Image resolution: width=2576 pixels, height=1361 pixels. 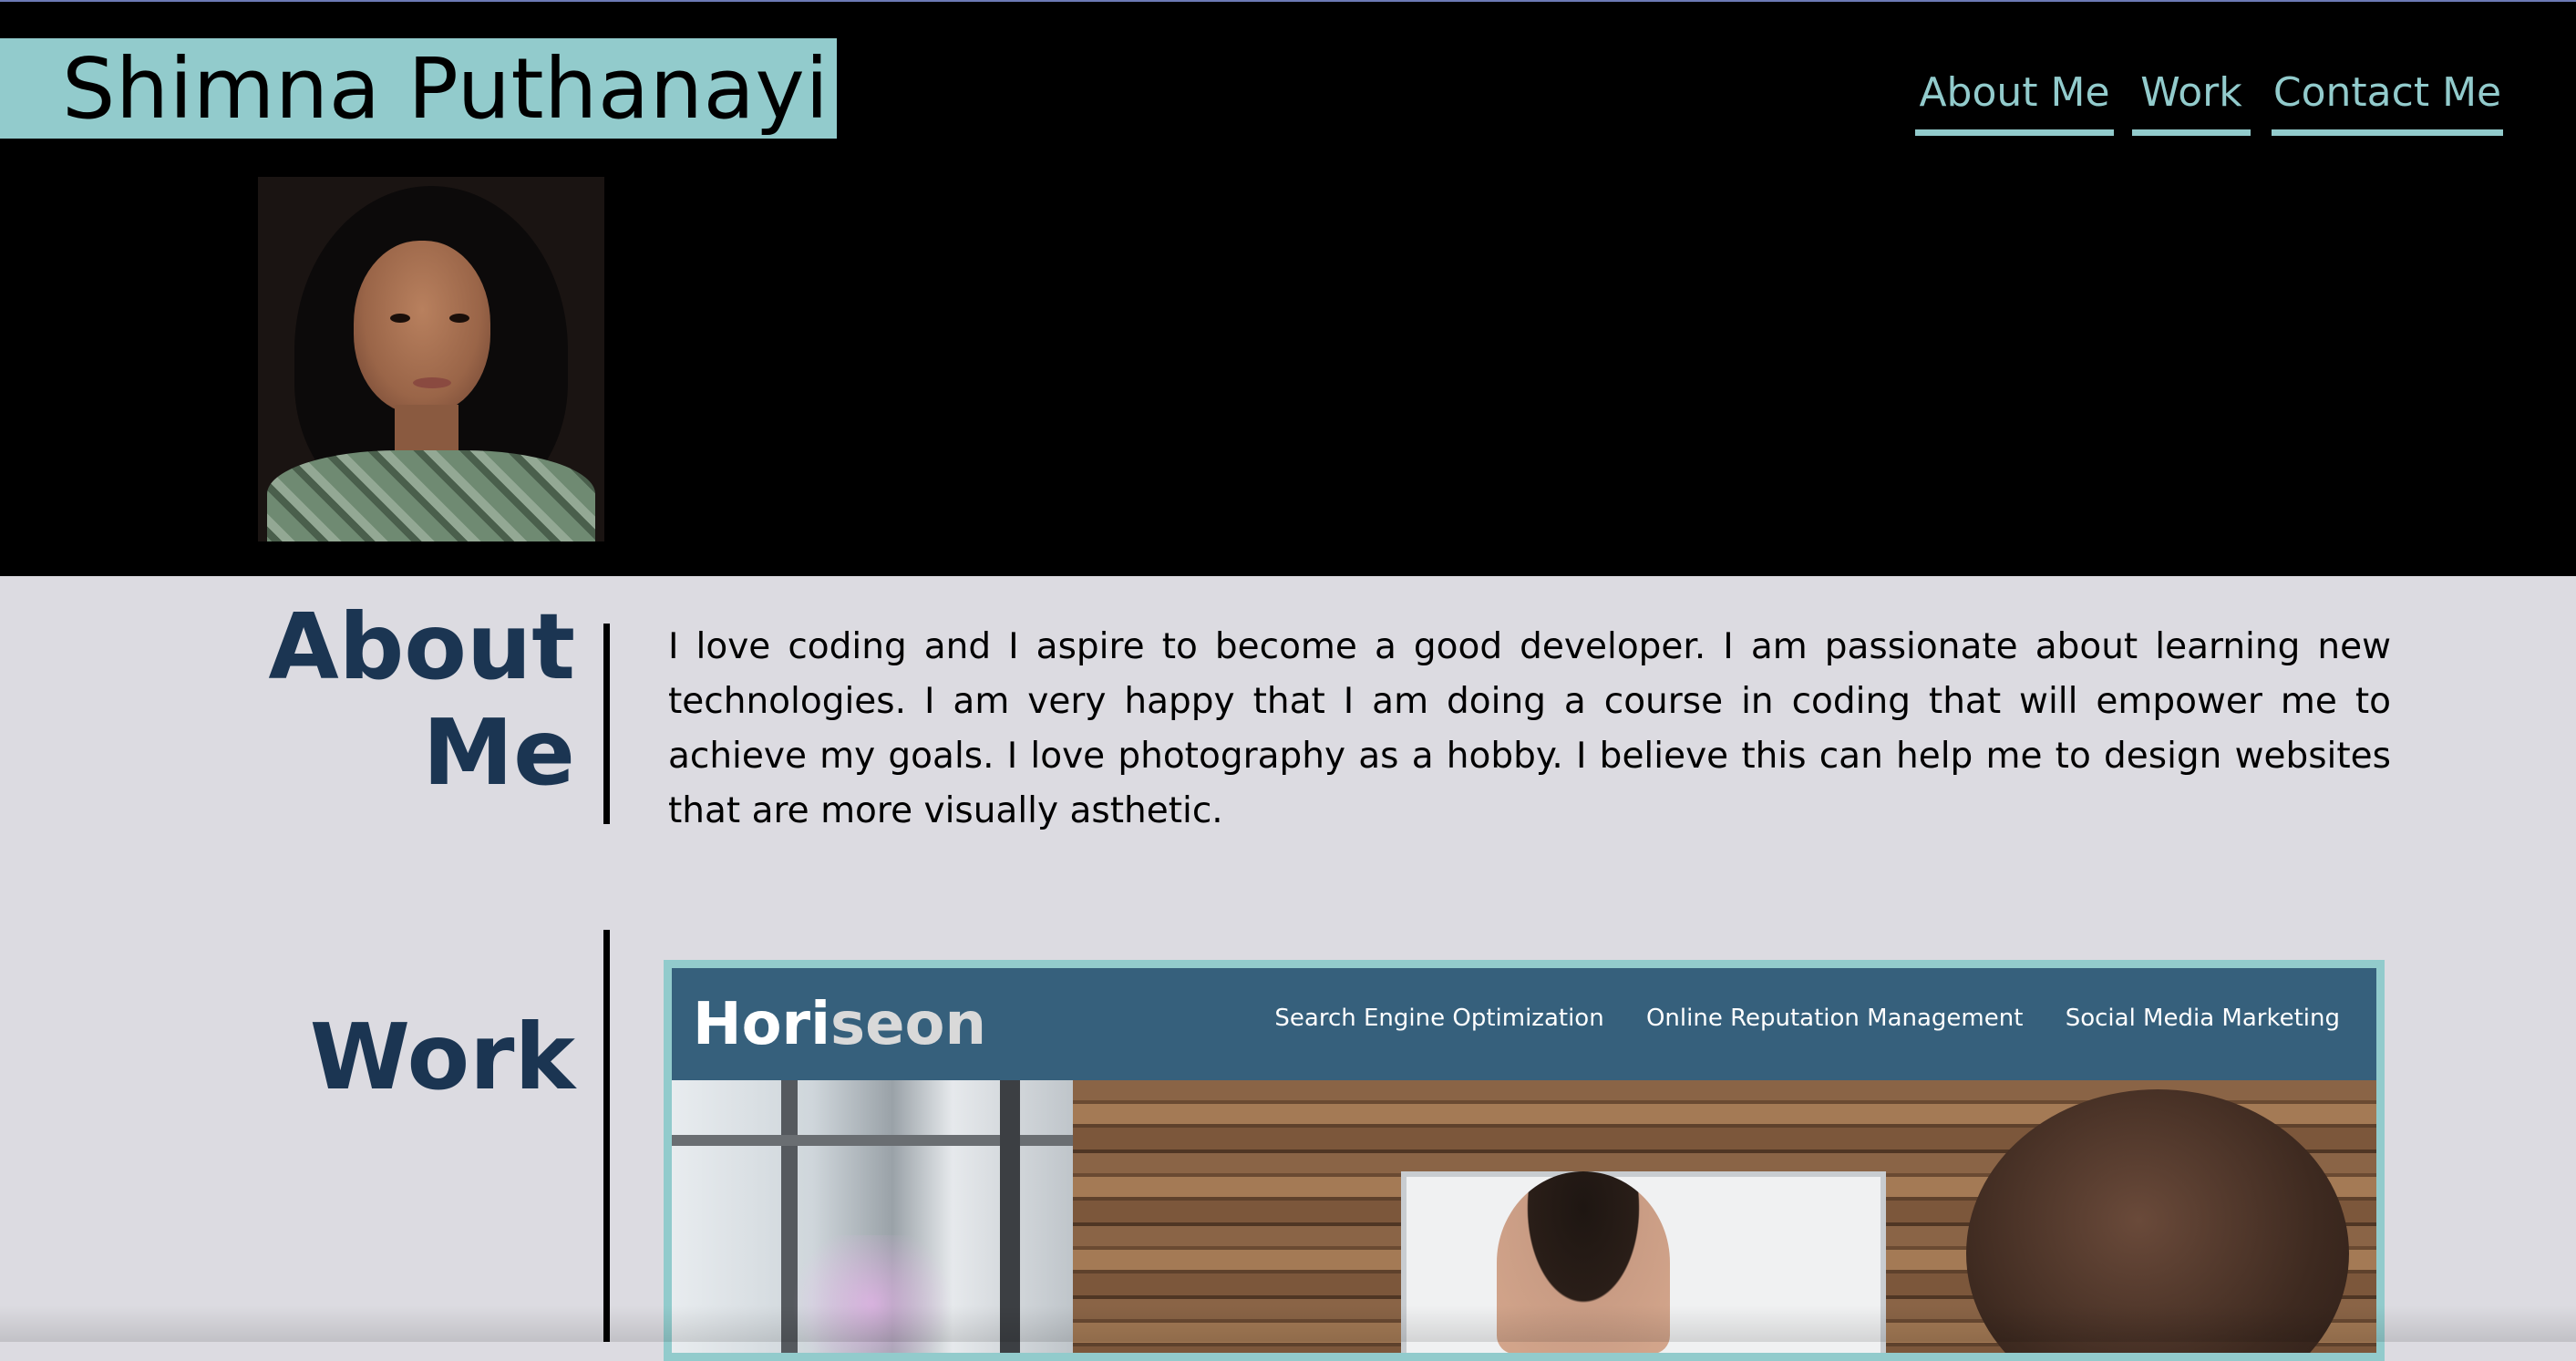 What do you see at coordinates (2191, 96) in the screenshot?
I see `nav-work: Work` at bounding box center [2191, 96].